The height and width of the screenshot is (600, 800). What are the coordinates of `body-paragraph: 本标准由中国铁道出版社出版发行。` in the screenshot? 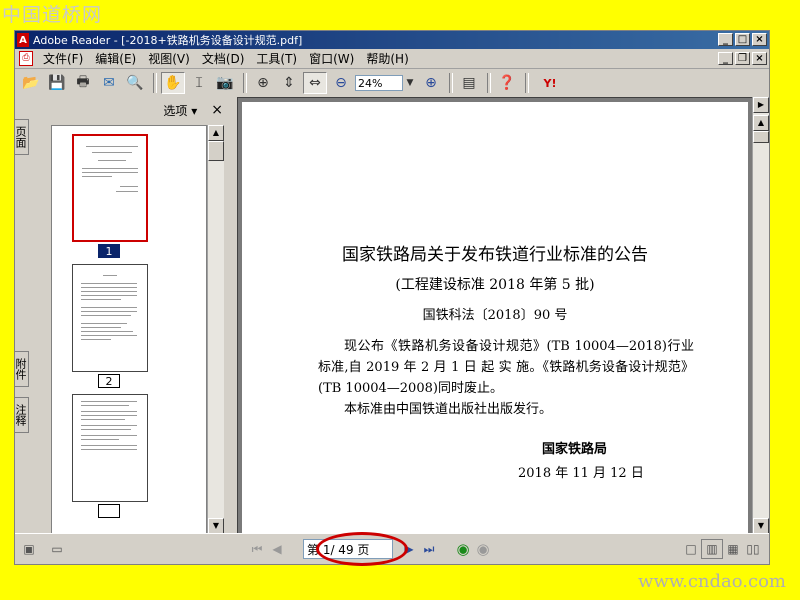 It's located at (448, 409).